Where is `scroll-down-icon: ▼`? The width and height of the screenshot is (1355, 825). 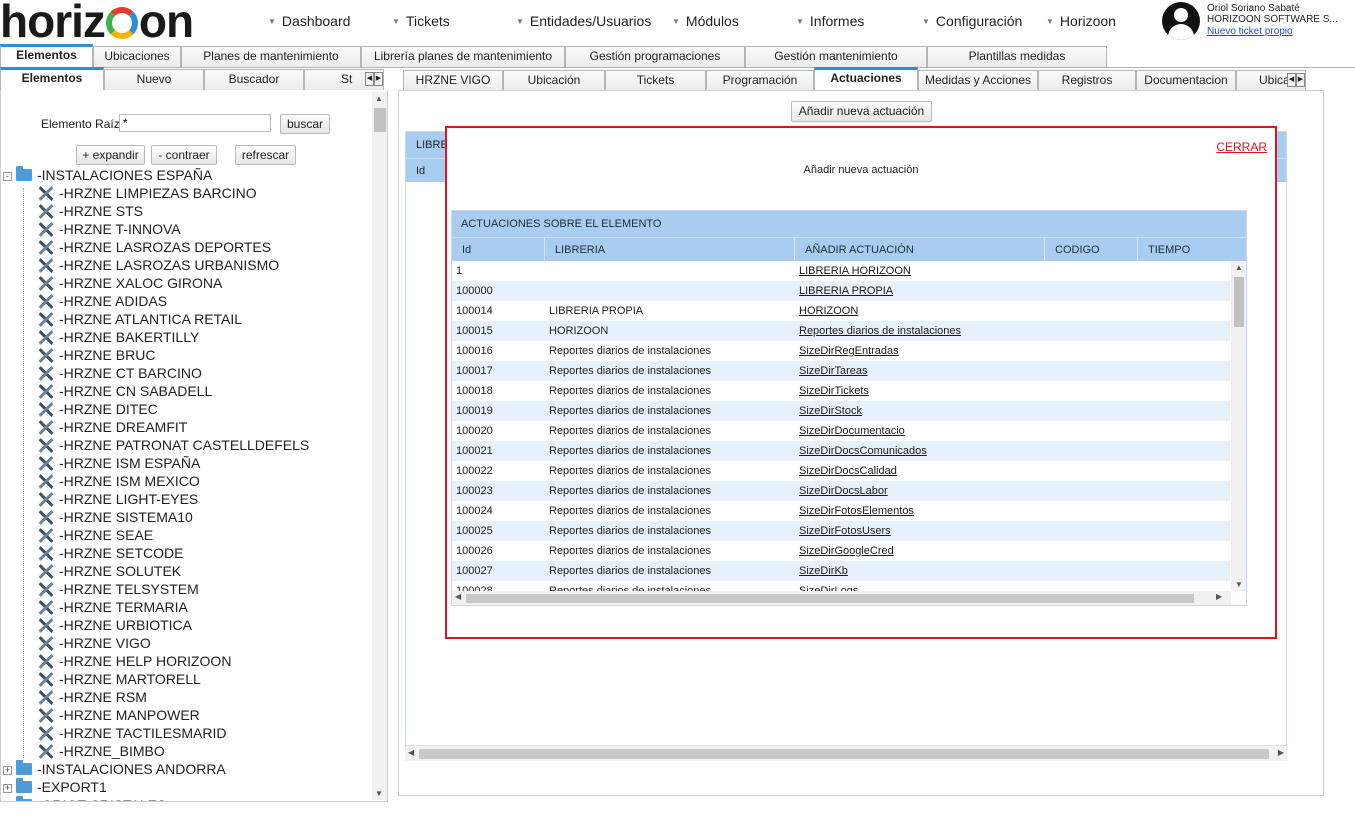
scroll-down-icon: ▼ is located at coordinates (1239, 584).